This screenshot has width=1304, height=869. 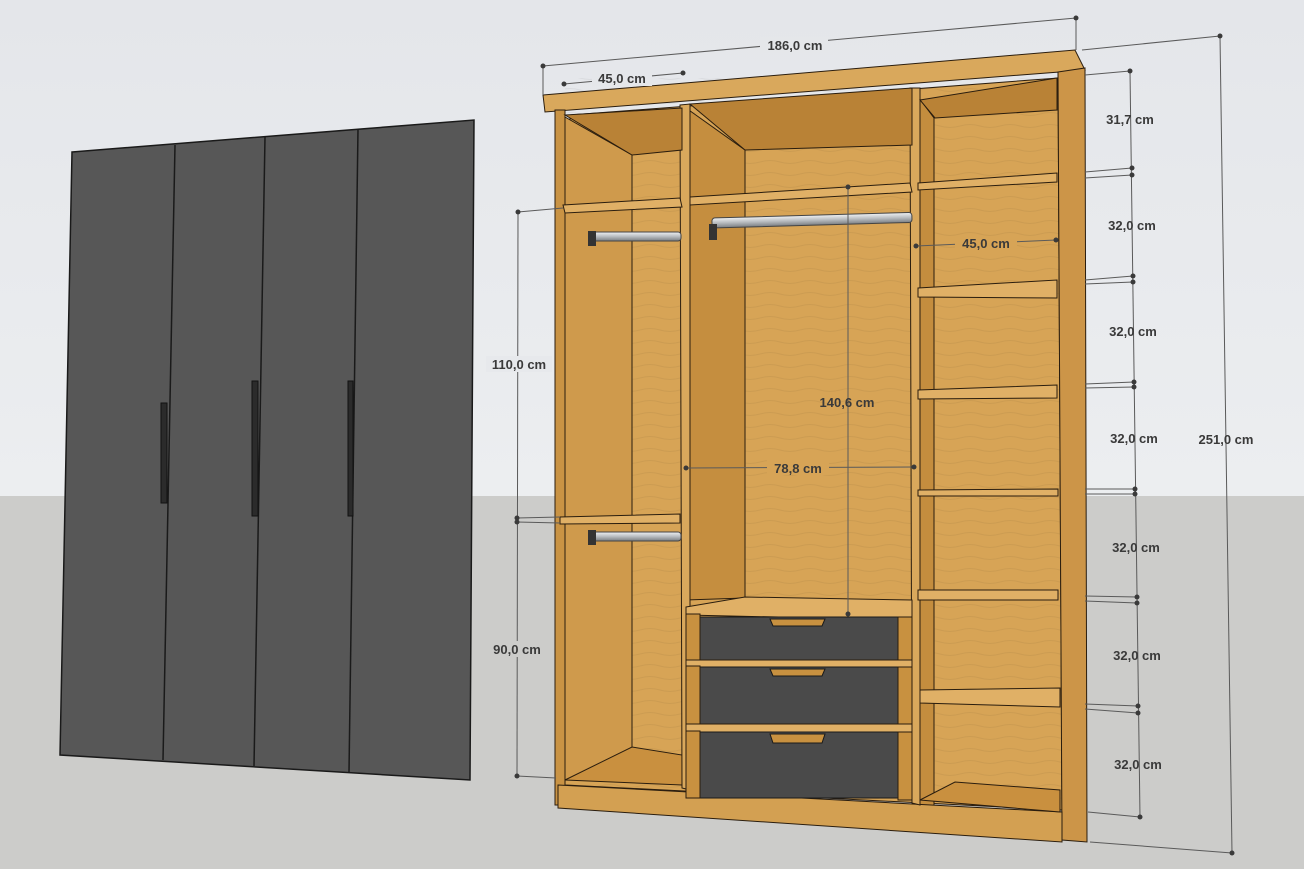 What do you see at coordinates (795, 45) in the screenshot?
I see `overall-width-label: 186,0 cm` at bounding box center [795, 45].